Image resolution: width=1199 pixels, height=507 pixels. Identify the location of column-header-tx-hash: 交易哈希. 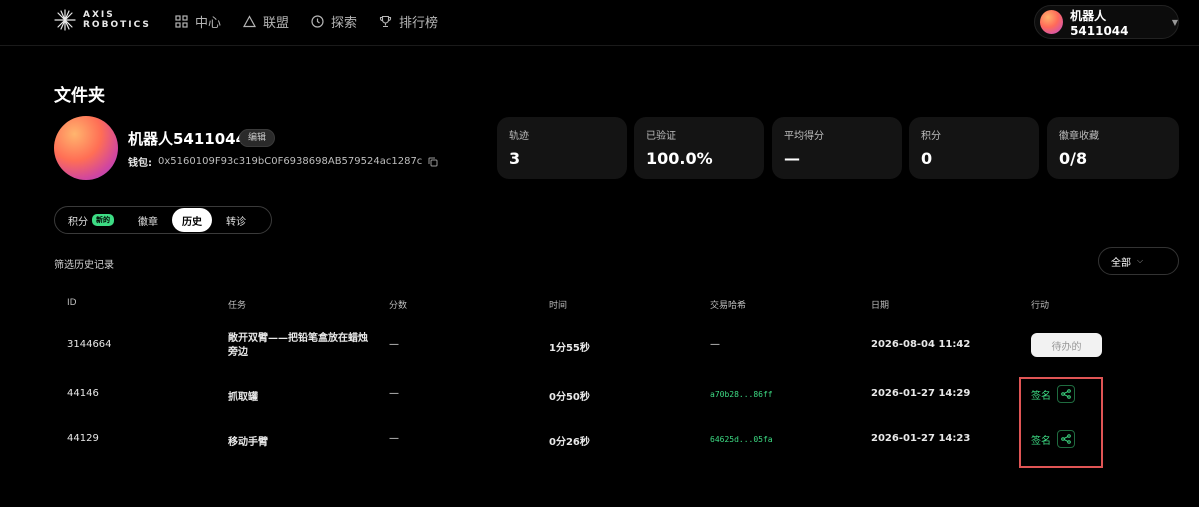
(728, 306).